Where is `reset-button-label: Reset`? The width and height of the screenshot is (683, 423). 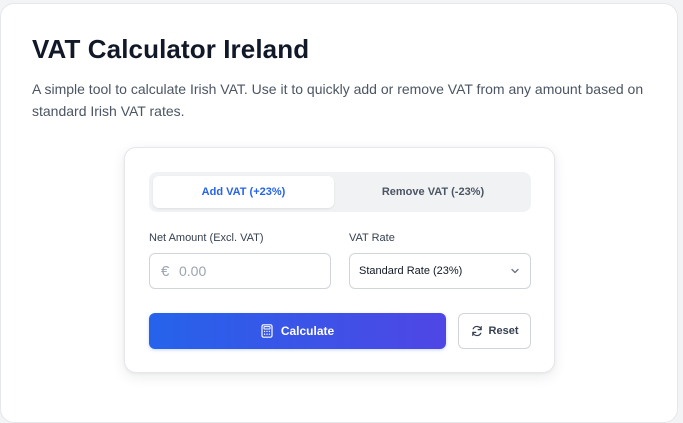
reset-button-label: Reset is located at coordinates (503, 331).